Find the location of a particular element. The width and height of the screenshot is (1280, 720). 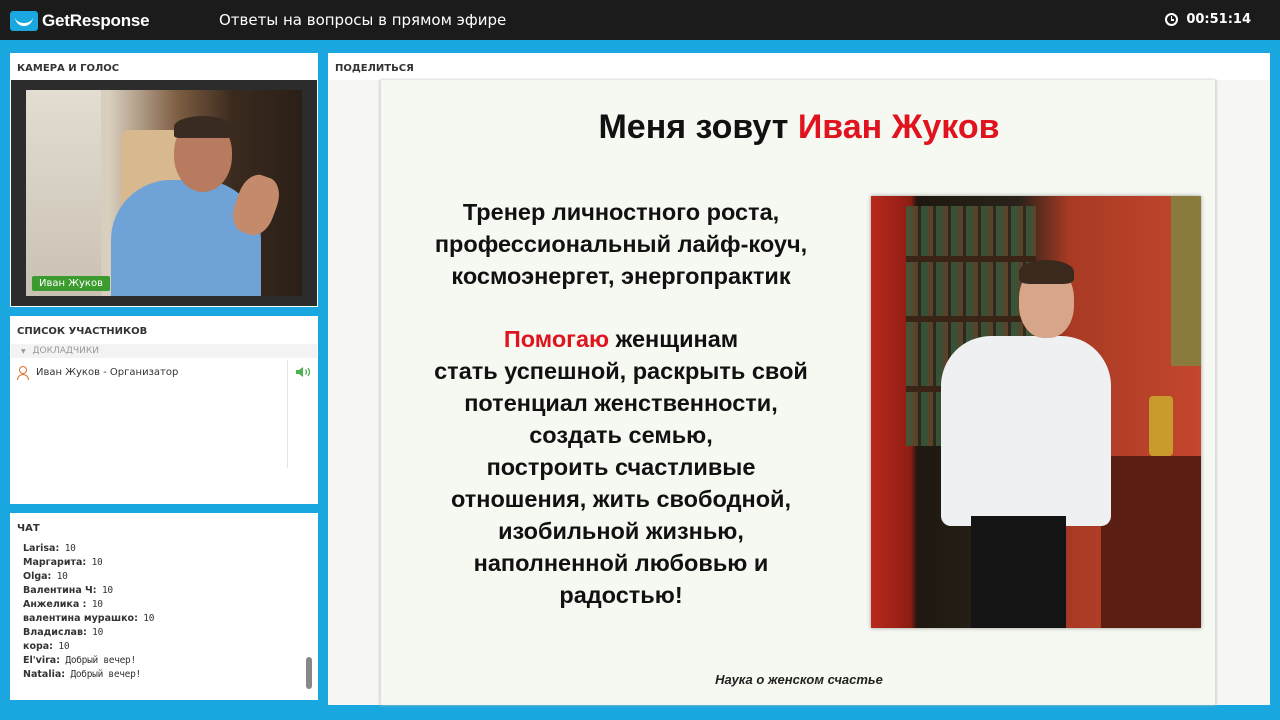

session-timer: 00:51:14 is located at coordinates (1208, 19).